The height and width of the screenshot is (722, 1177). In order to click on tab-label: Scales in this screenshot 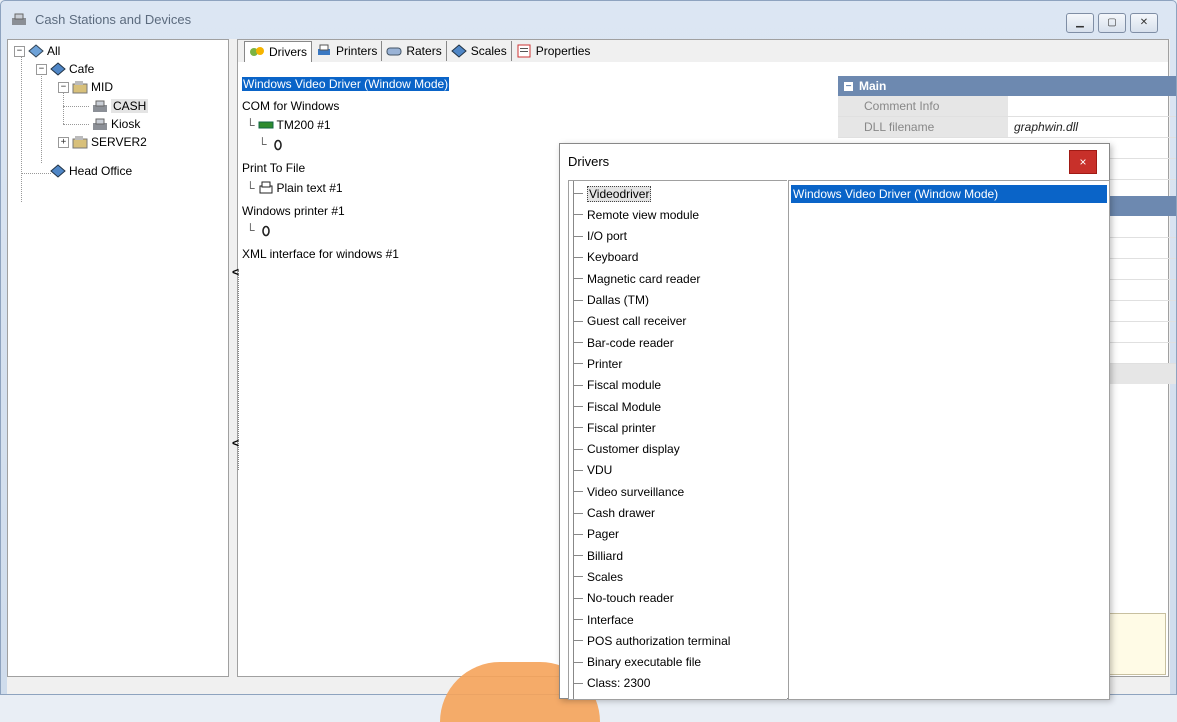, I will do `click(488, 51)`.